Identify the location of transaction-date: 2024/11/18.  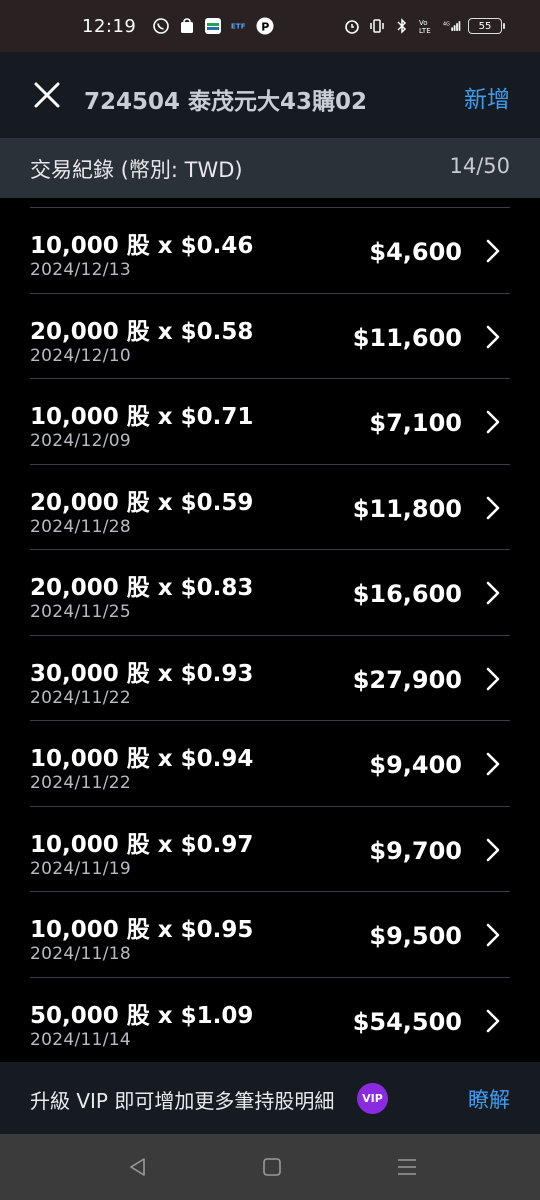
(80, 954).